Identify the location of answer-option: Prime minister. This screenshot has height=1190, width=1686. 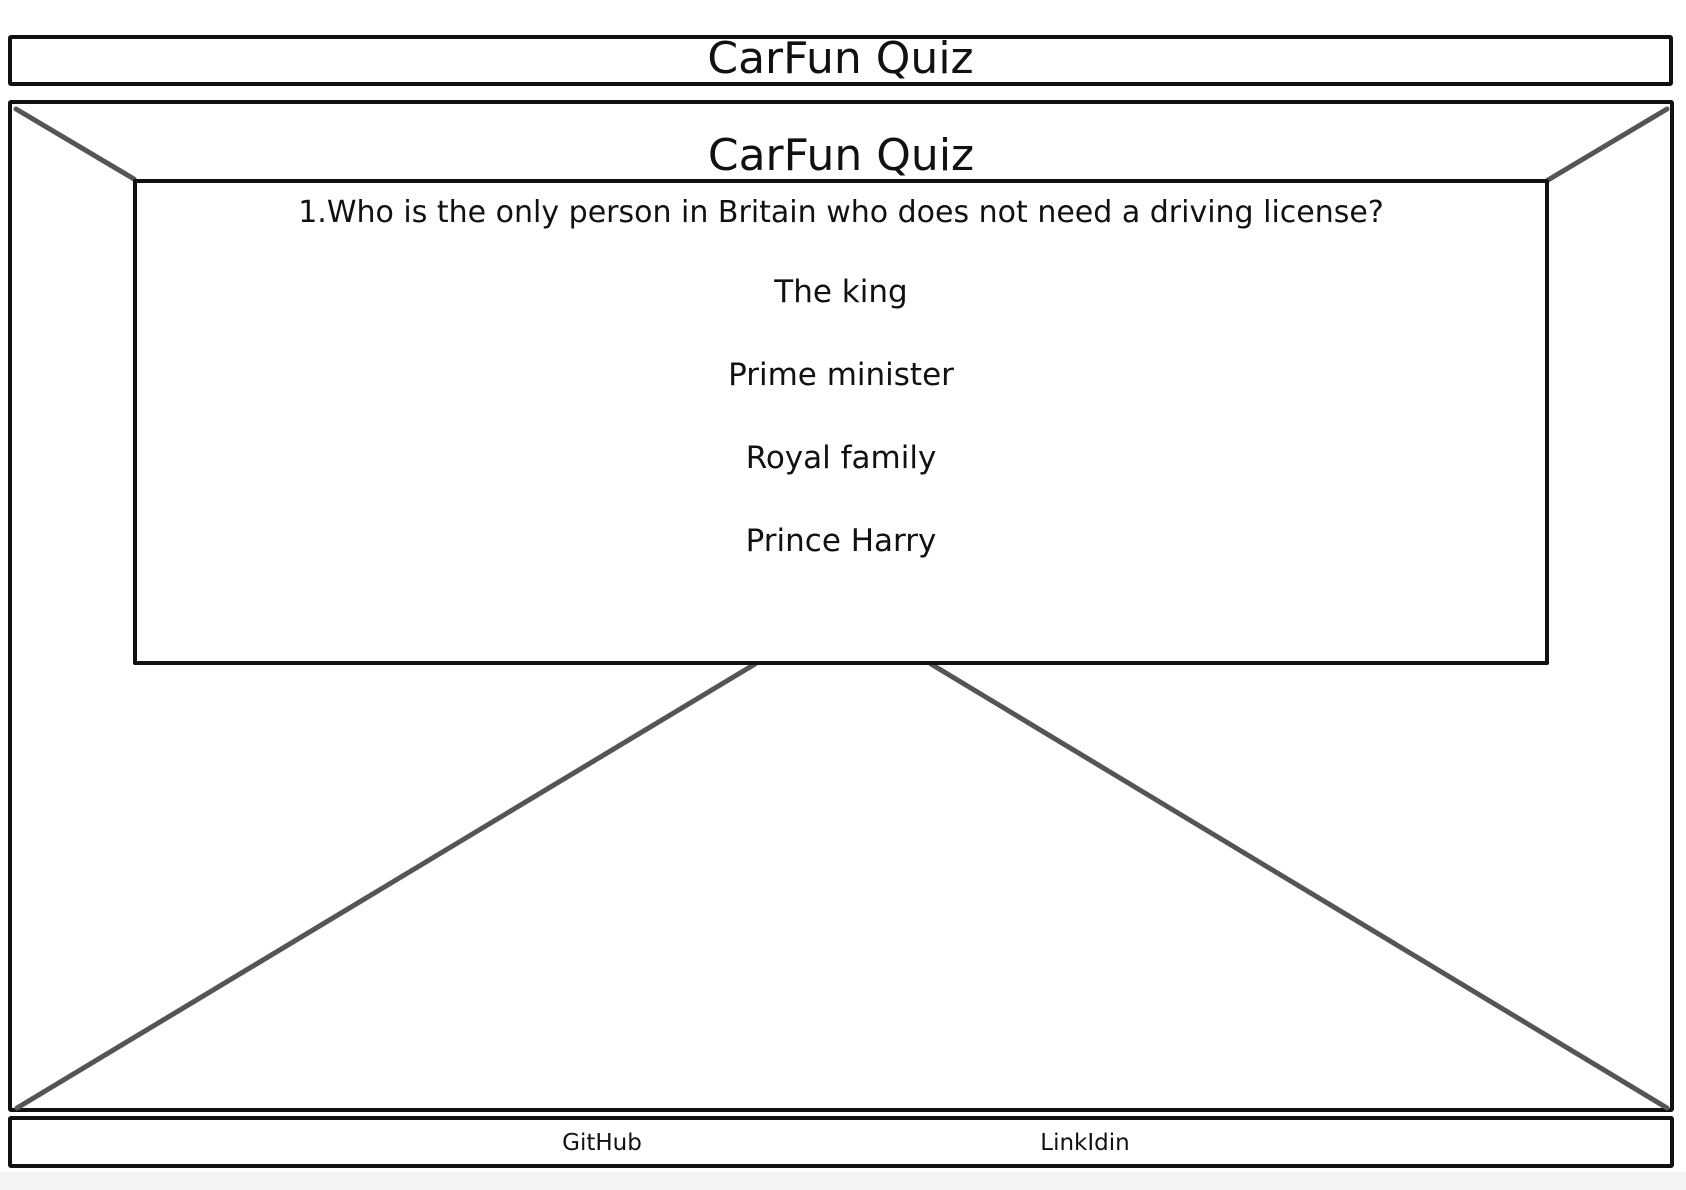
(841, 396).